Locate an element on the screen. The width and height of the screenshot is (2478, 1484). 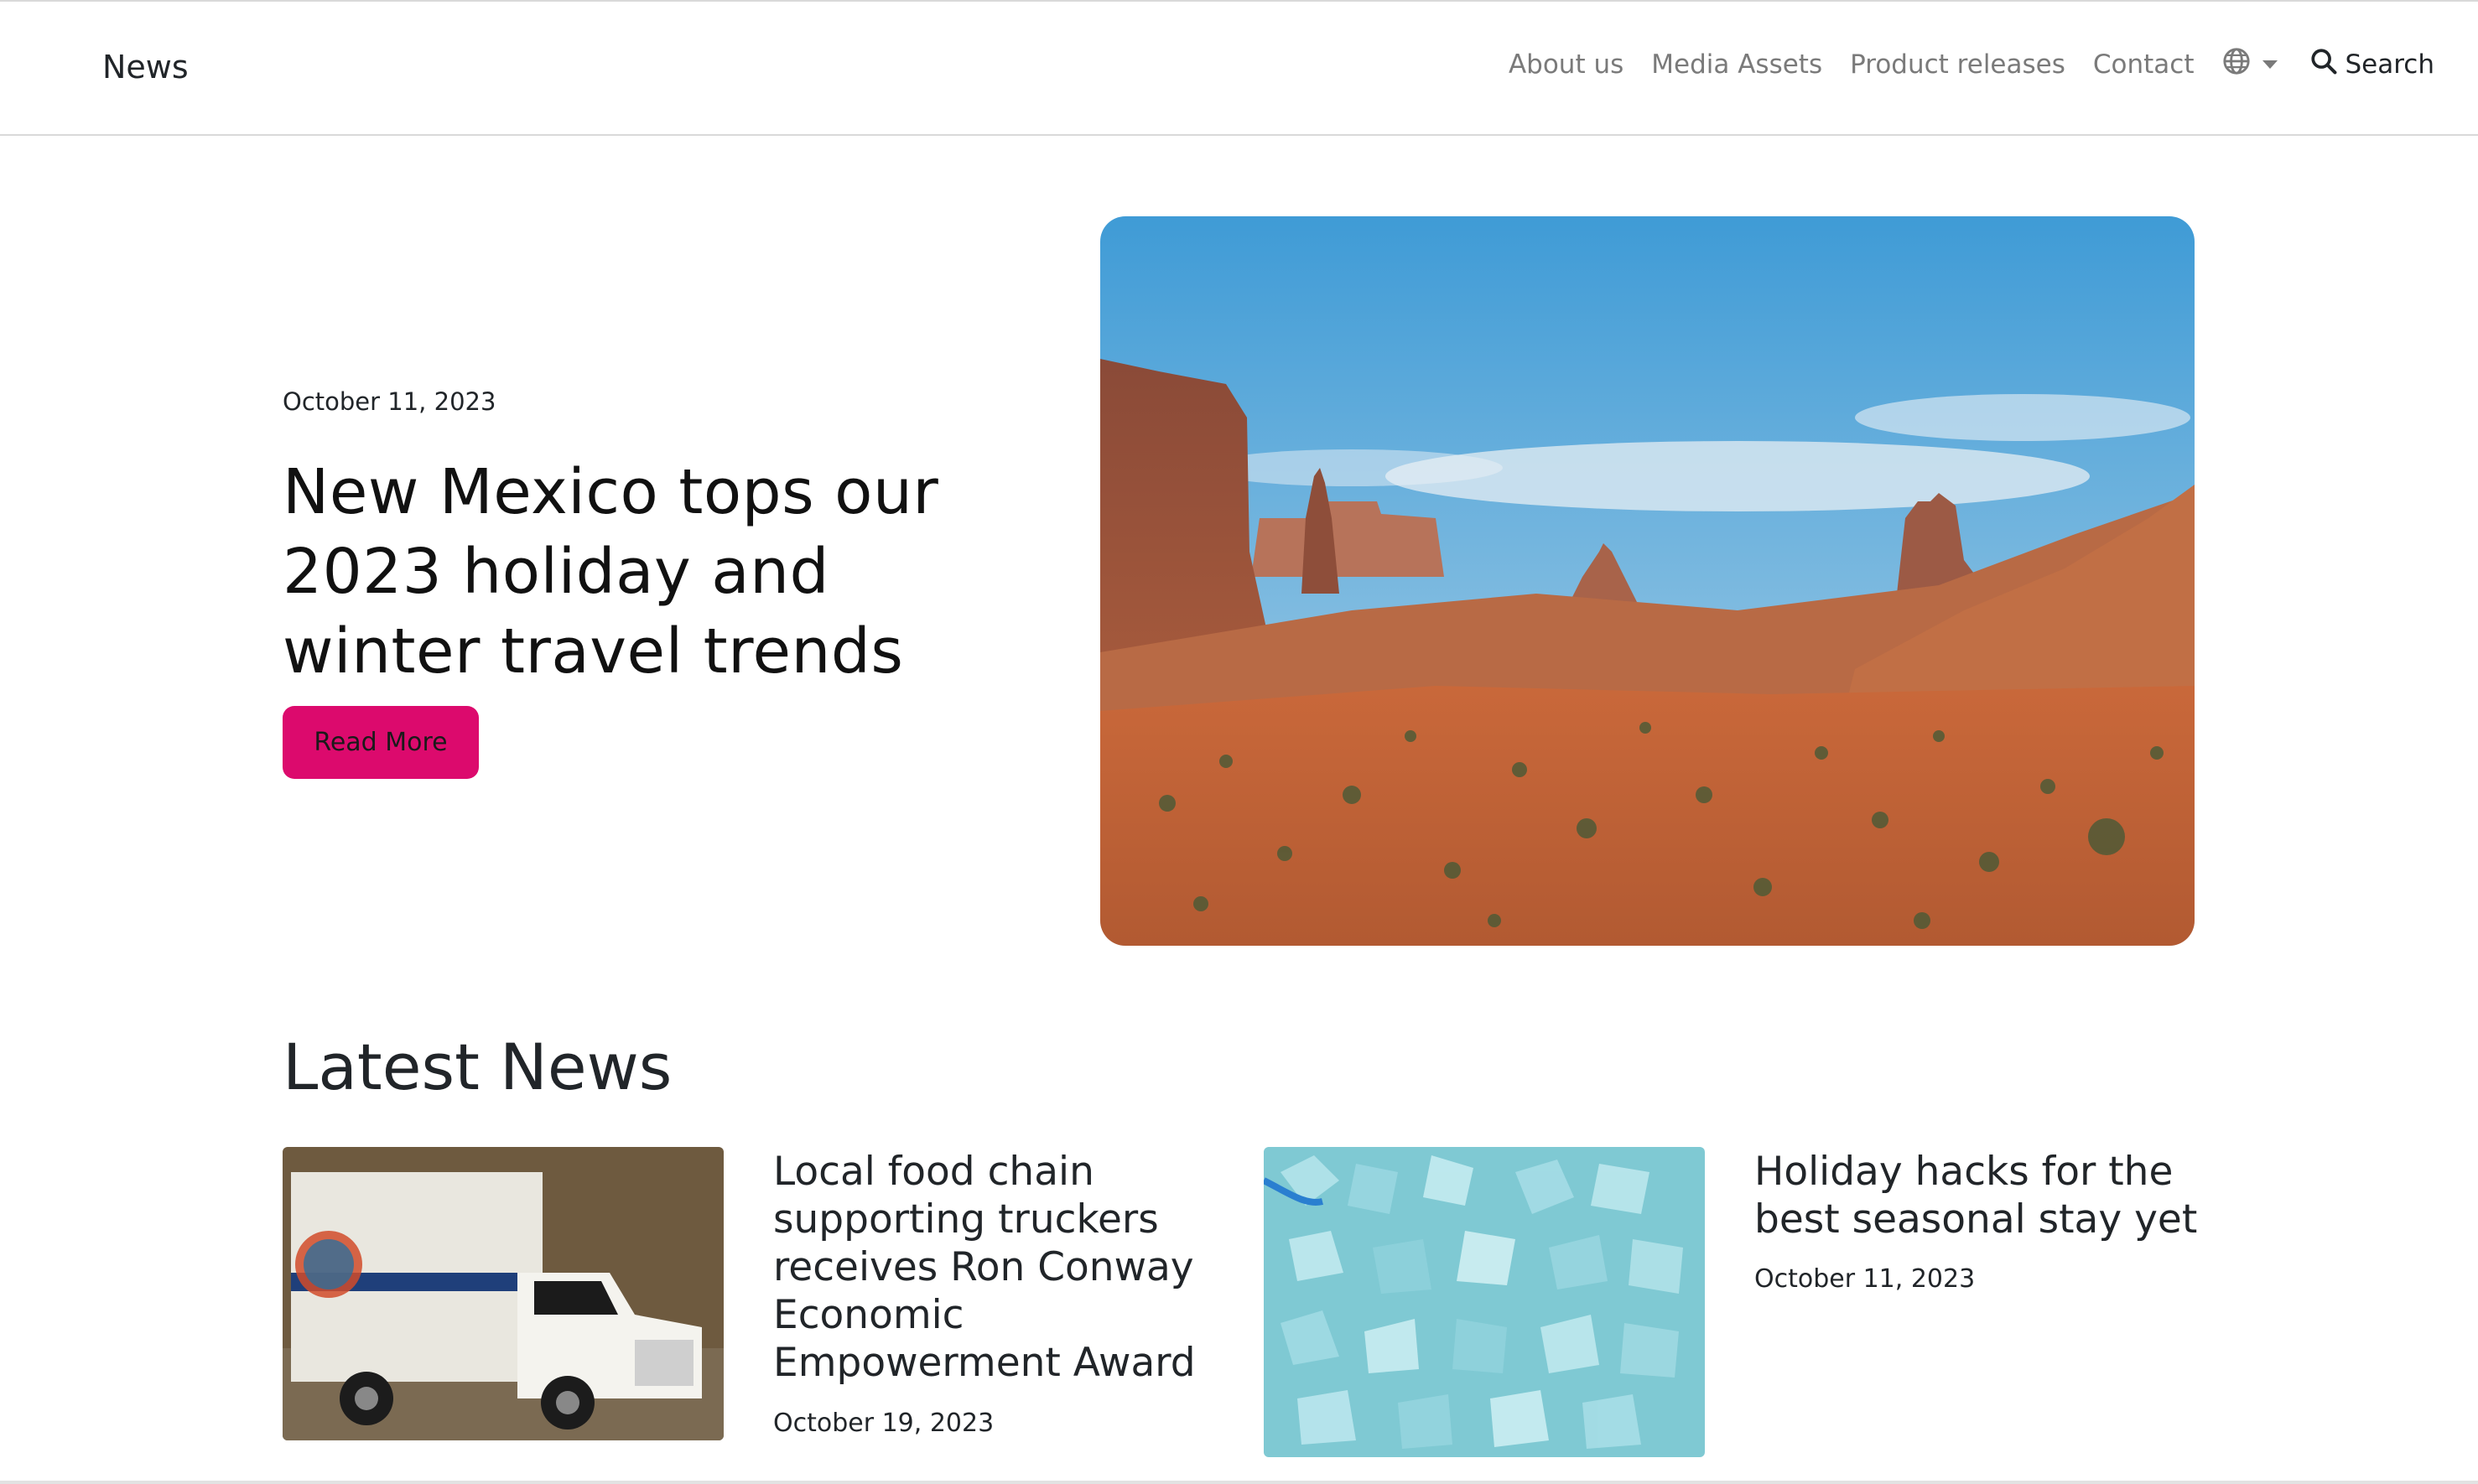
globe-icon is located at coordinates (2236, 64).